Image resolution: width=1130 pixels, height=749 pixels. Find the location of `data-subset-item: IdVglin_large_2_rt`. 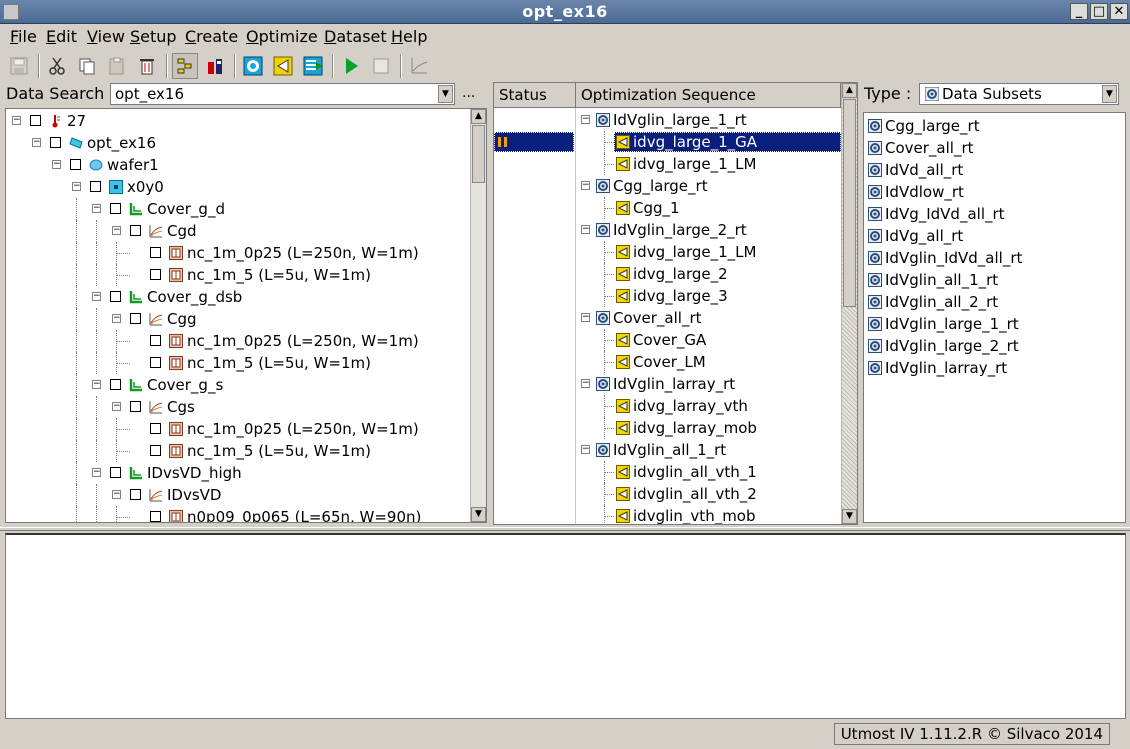

data-subset-item: IdVglin_large_2_rt is located at coordinates (952, 346).